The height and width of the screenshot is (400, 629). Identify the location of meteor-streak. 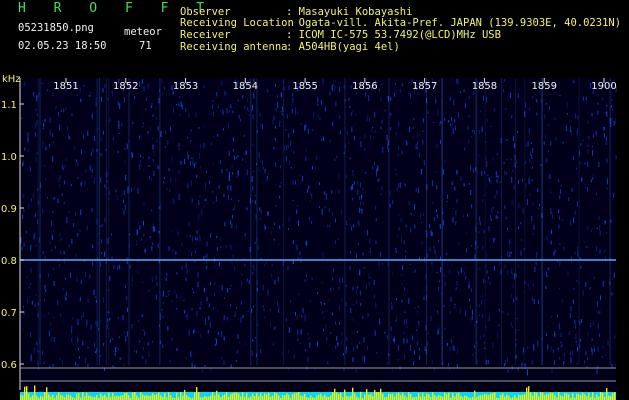
(40, 221).